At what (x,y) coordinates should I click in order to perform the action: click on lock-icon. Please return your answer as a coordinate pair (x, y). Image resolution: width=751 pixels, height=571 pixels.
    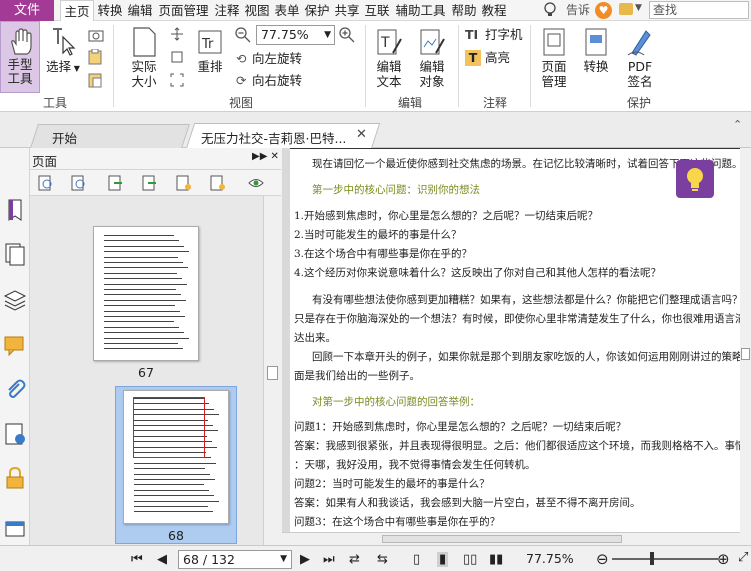
    Looking at the image, I should click on (15, 478).